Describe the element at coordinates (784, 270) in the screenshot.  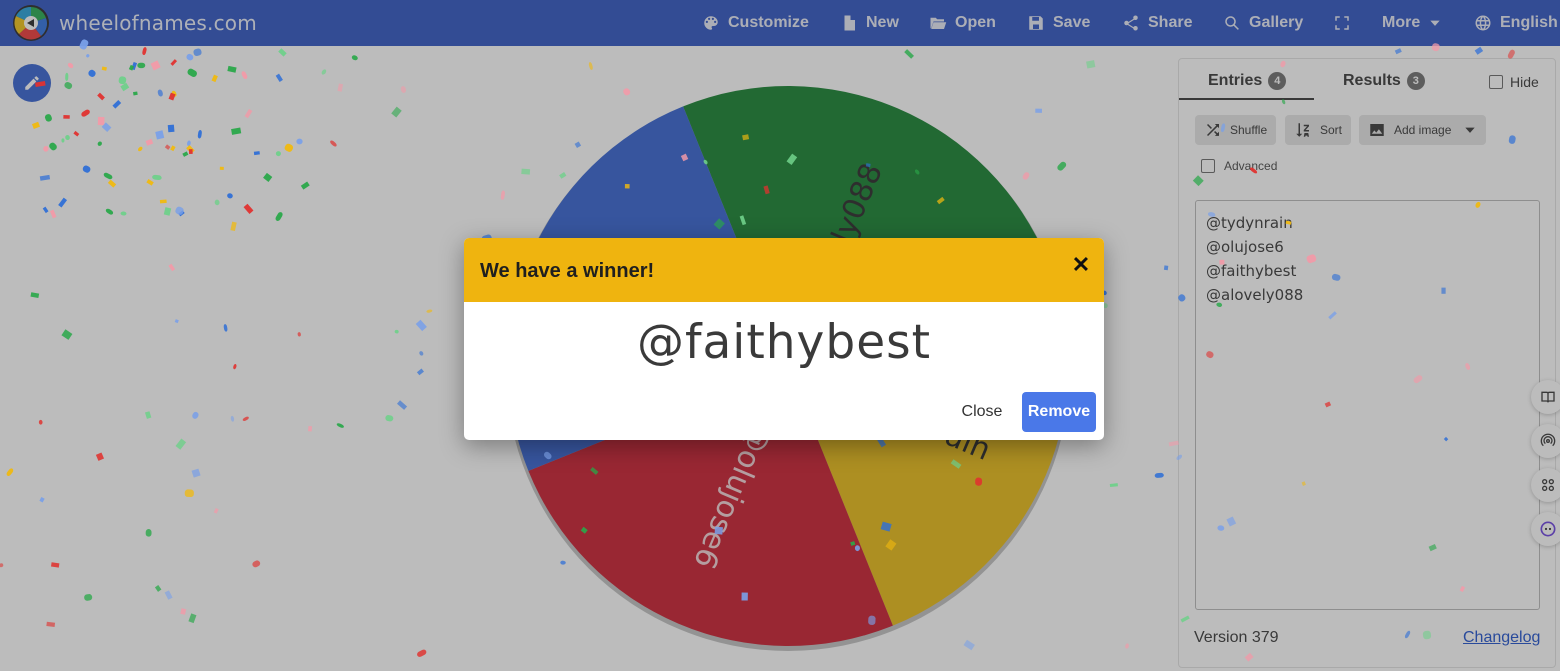
I see `dialog-header: We have a winner! ✕` at that location.